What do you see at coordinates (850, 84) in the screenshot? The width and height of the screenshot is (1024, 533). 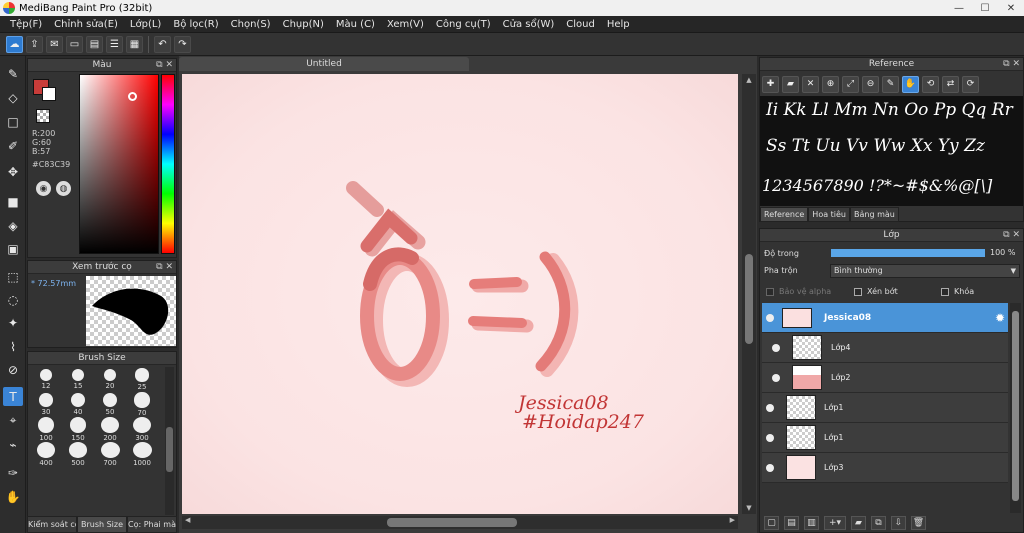 I see `fit-icon: ⤢` at bounding box center [850, 84].